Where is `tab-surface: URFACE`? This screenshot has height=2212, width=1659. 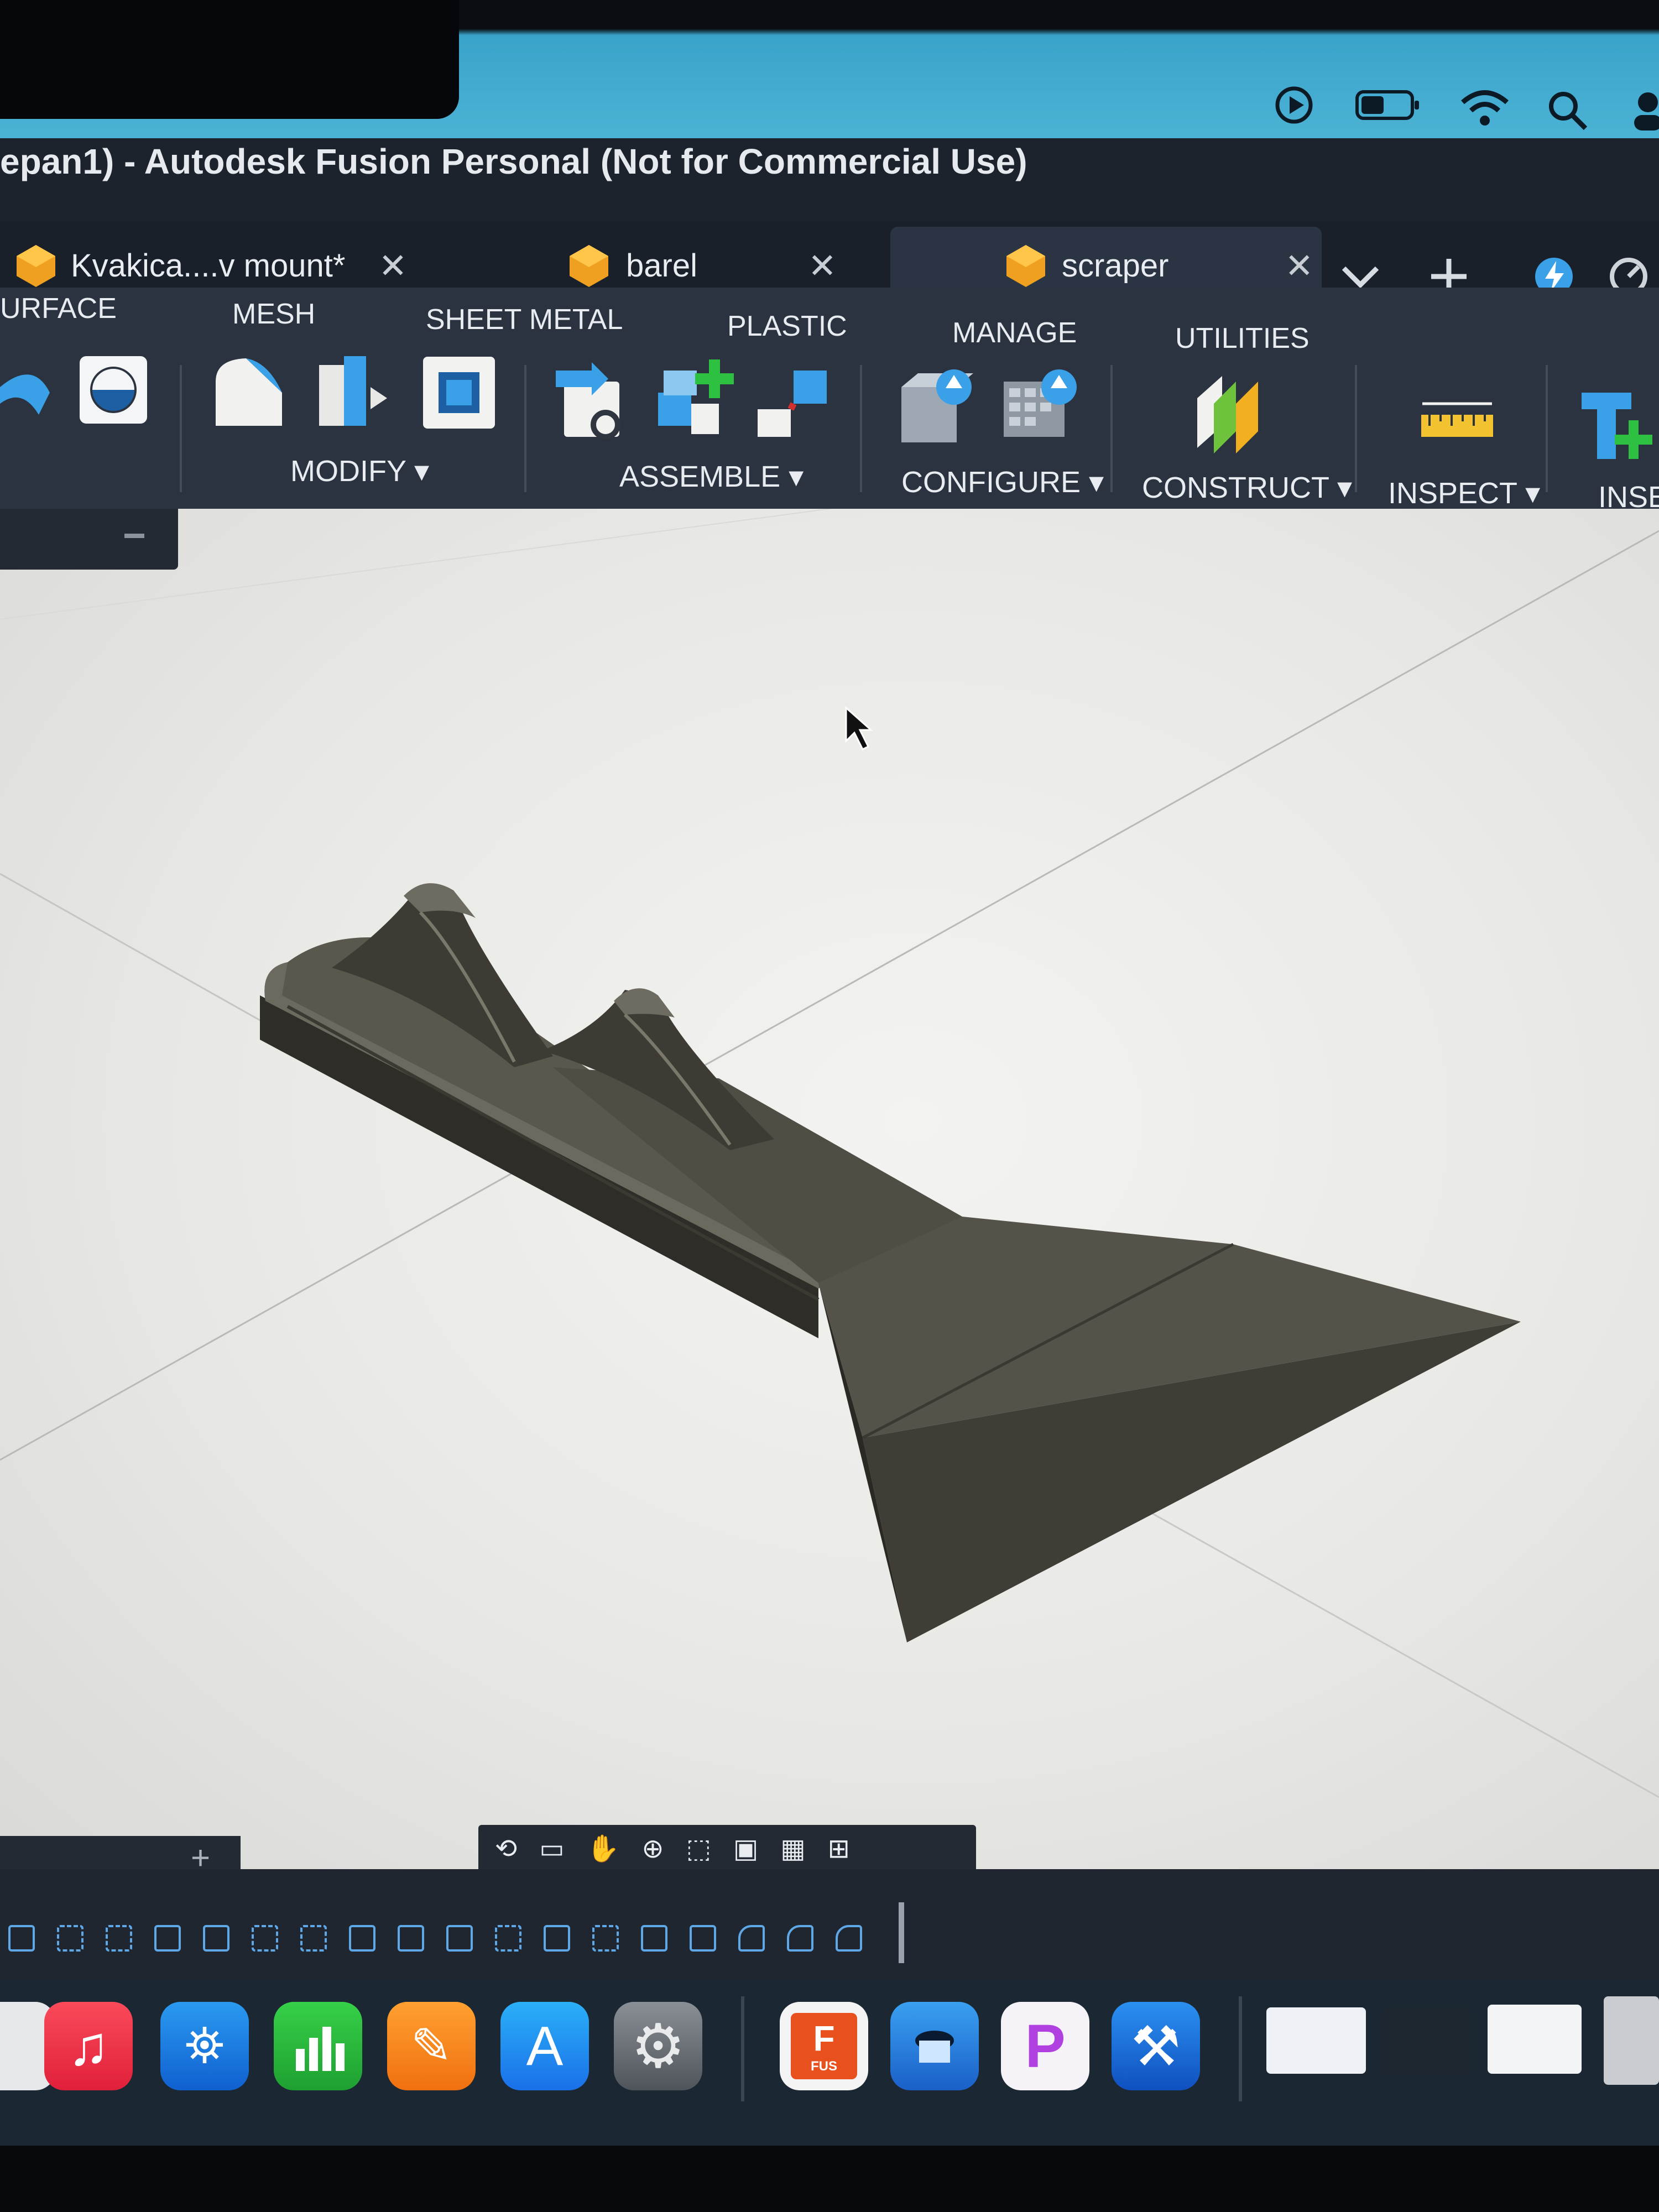
tab-surface: URFACE is located at coordinates (59, 309).